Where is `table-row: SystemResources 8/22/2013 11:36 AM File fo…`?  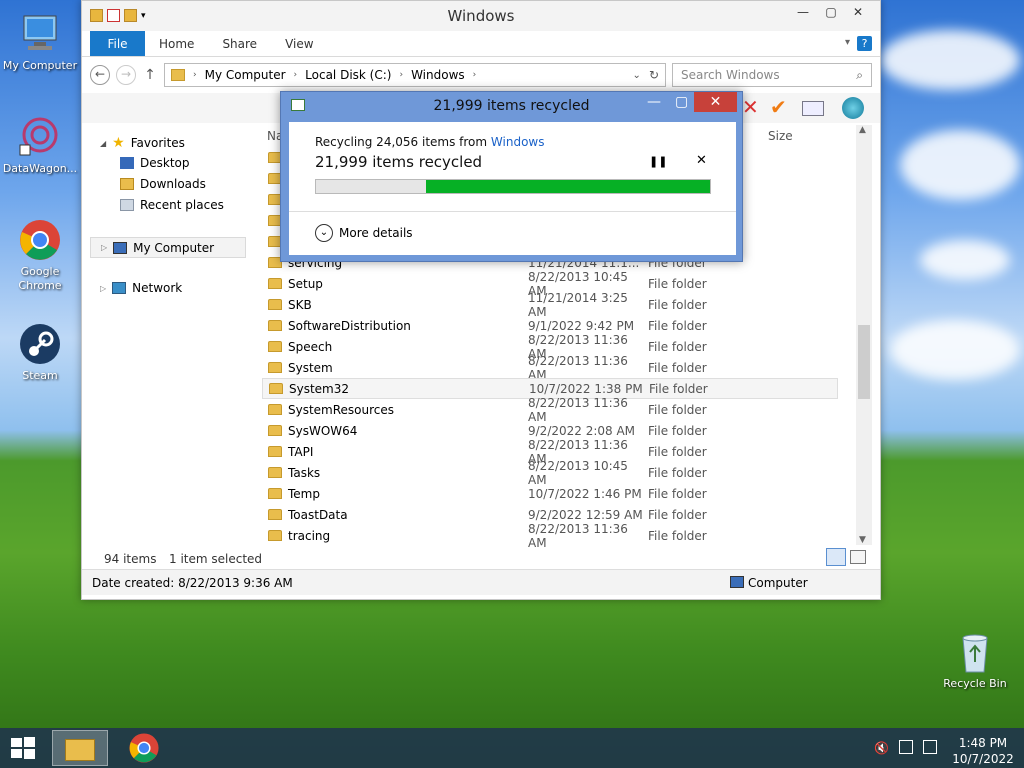
table-row: SystemResources 8/22/2013 11:36 AM File fo… is located at coordinates (550, 410).